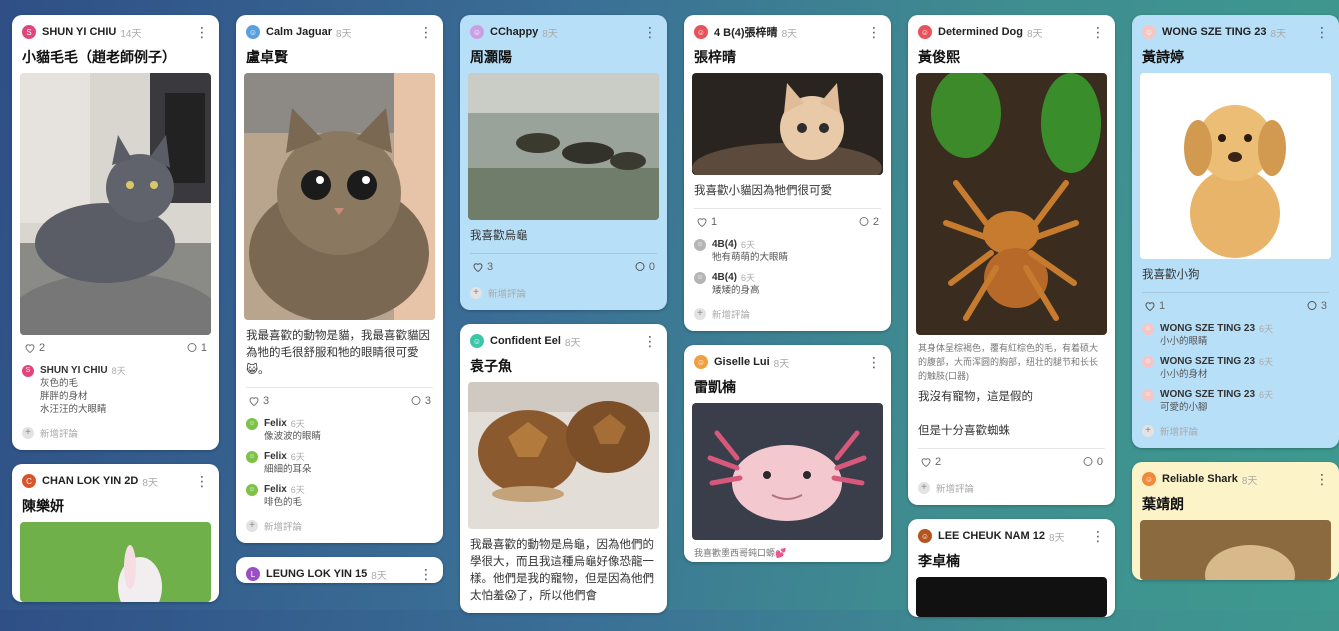 The height and width of the screenshot is (631, 1339). Describe the element at coordinates (339, 463) in the screenshot. I see `comment: ☺ Felix 6天 細細的耳朵` at that location.